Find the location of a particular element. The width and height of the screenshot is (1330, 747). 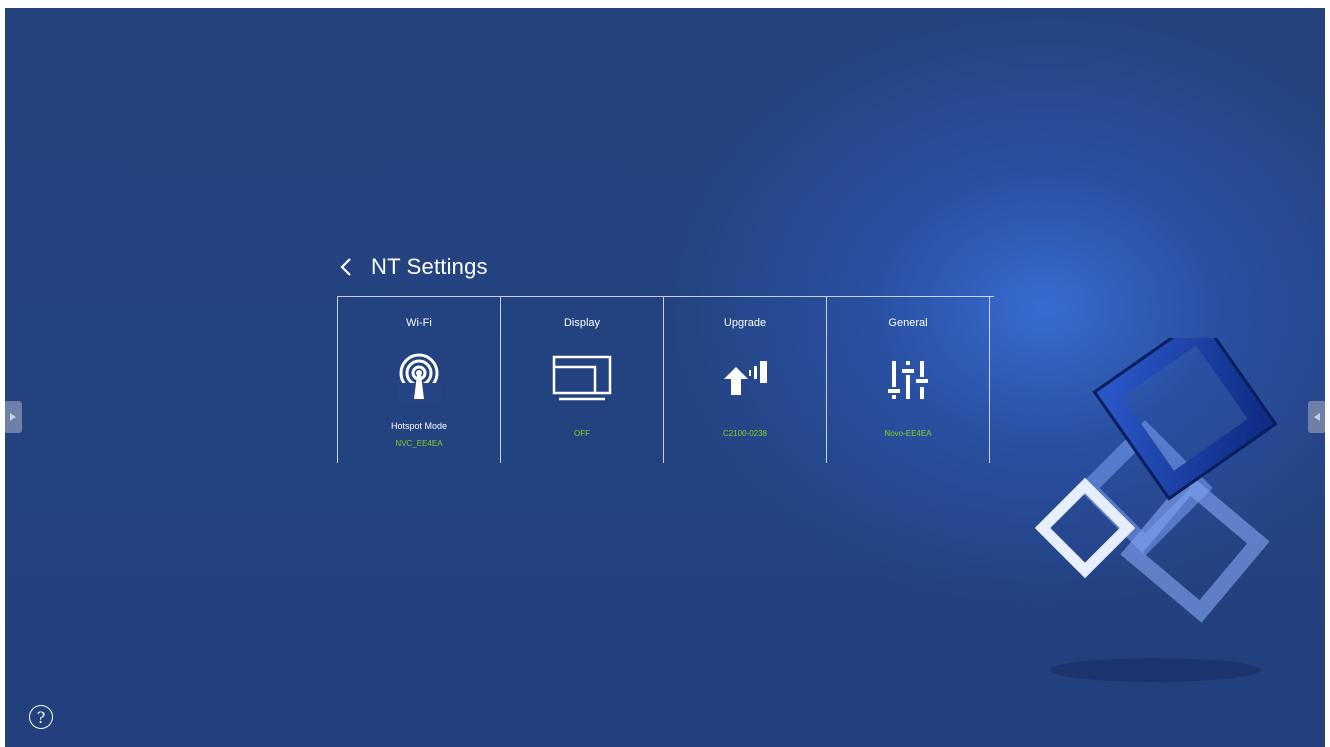

page-header: NT Settings is located at coordinates (413, 267).